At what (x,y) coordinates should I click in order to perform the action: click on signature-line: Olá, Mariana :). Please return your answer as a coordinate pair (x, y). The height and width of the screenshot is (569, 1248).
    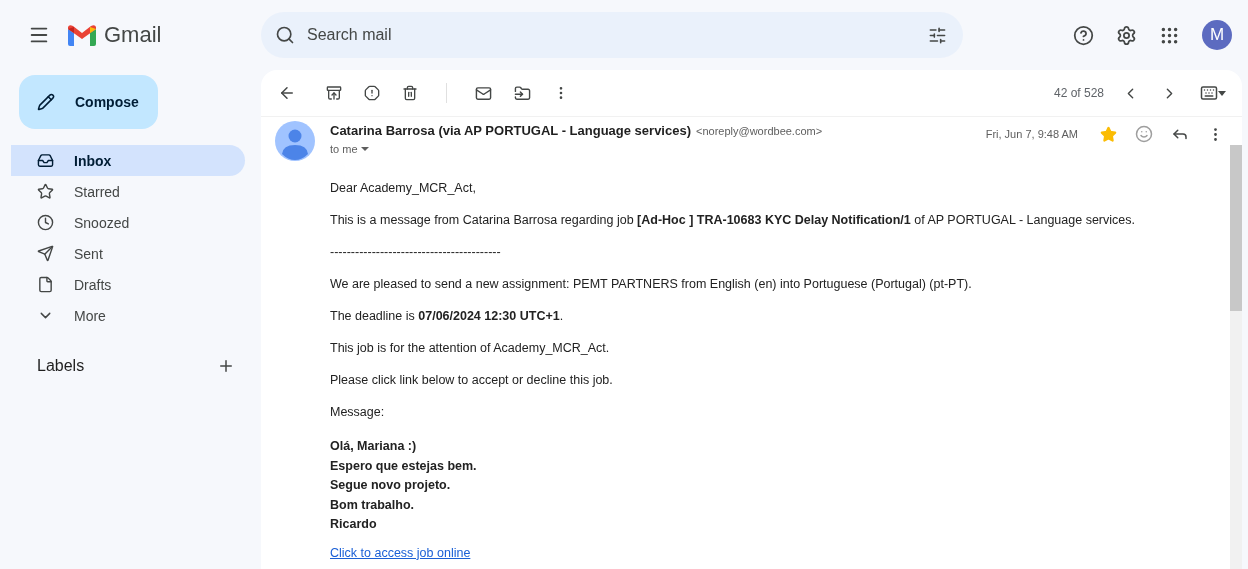
    Looking at the image, I should click on (374, 446).